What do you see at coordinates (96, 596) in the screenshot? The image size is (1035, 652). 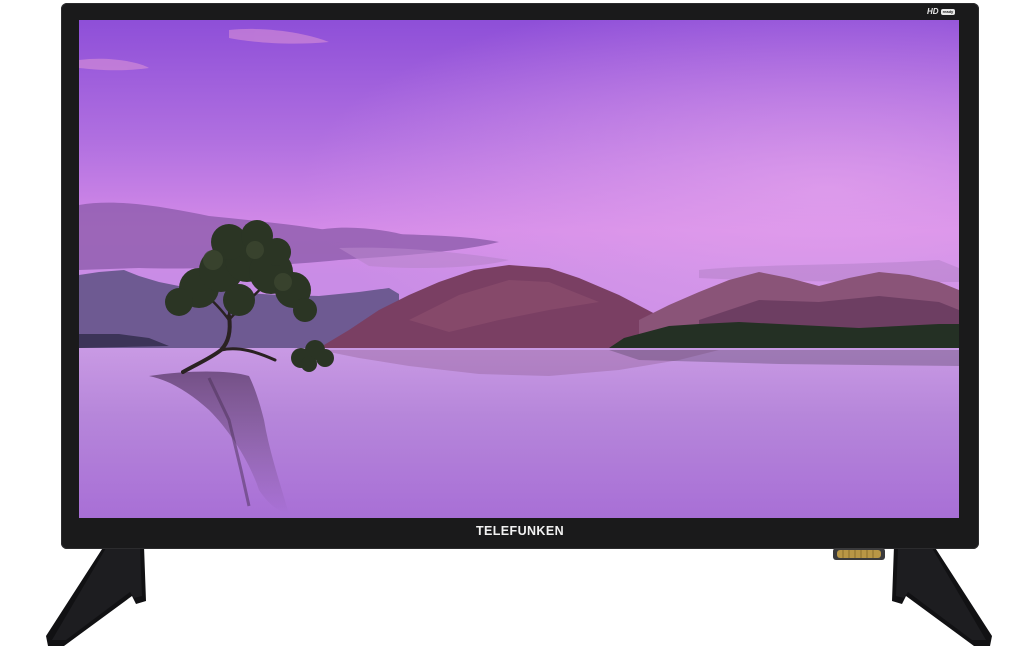 I see `left-stand-leg` at bounding box center [96, 596].